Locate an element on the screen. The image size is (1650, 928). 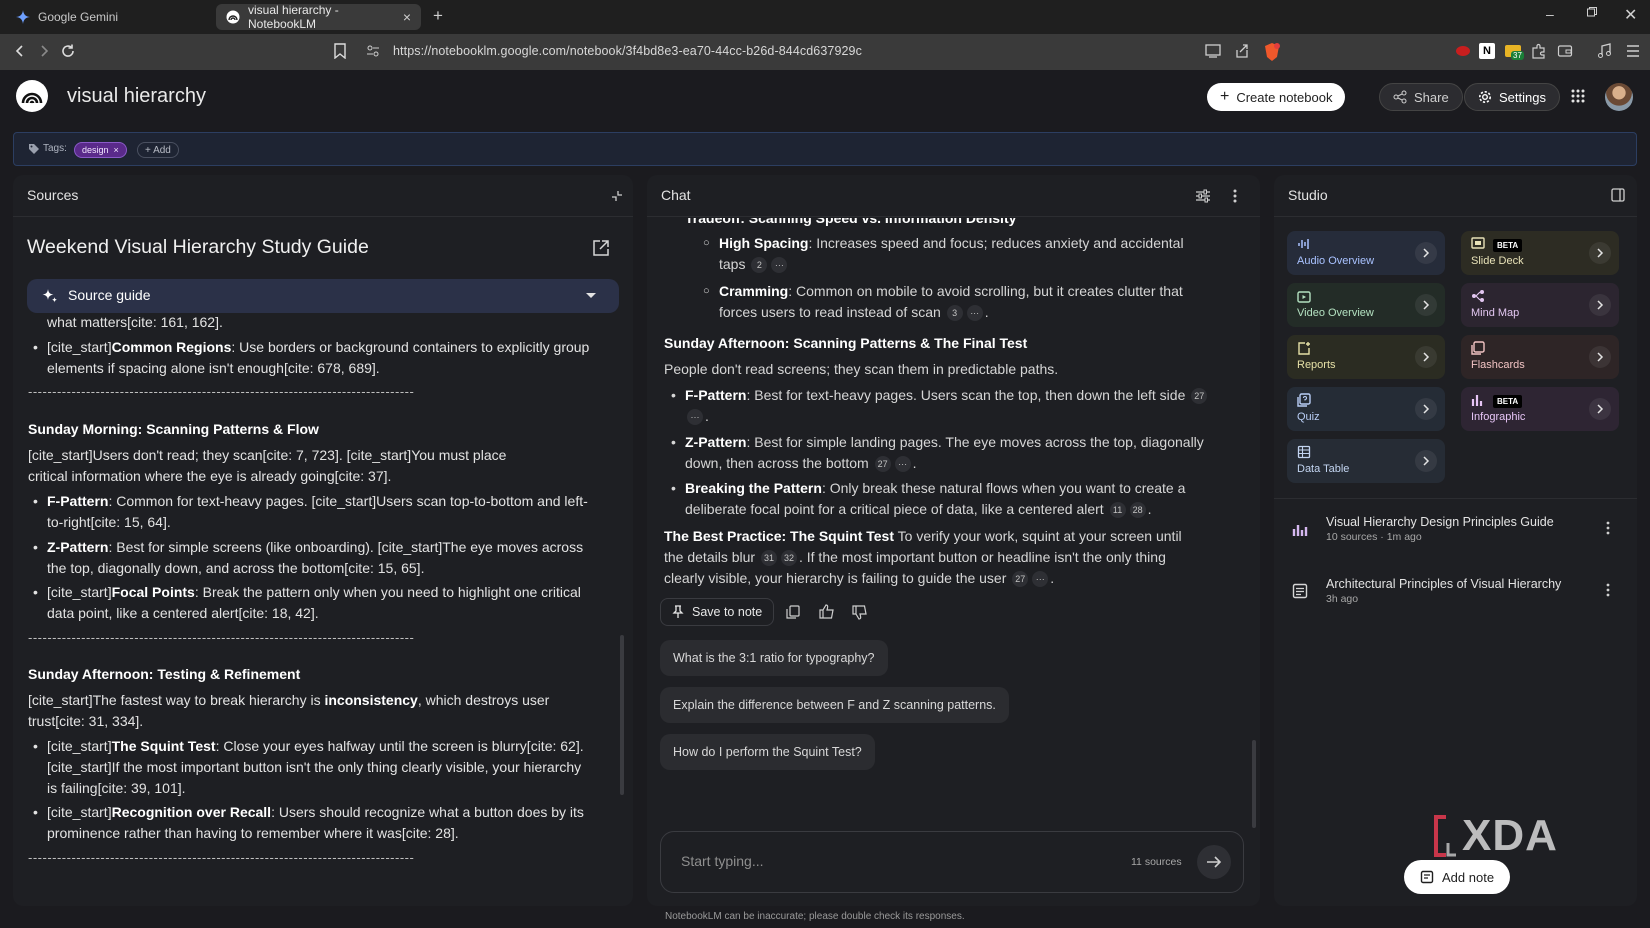
minimize-icon: – is located at coordinates (1550, 14).